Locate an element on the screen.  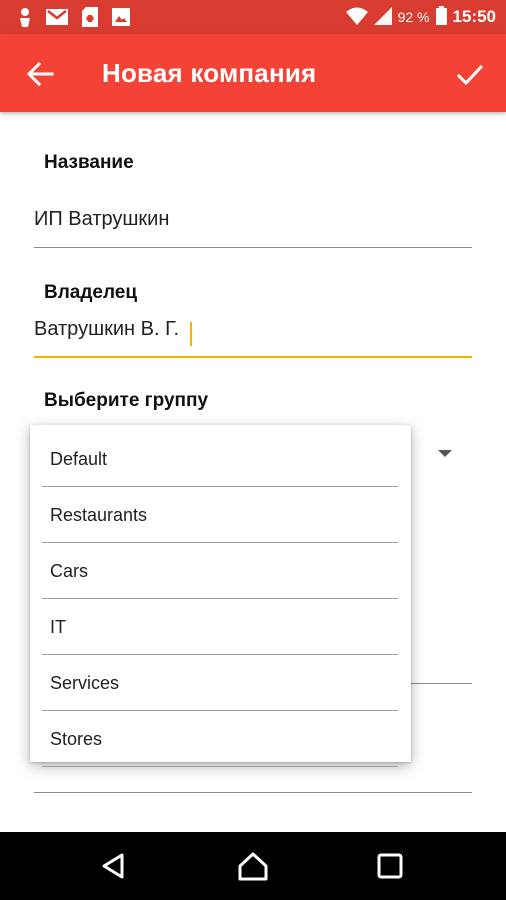
name-field is located at coordinates (253, 228).